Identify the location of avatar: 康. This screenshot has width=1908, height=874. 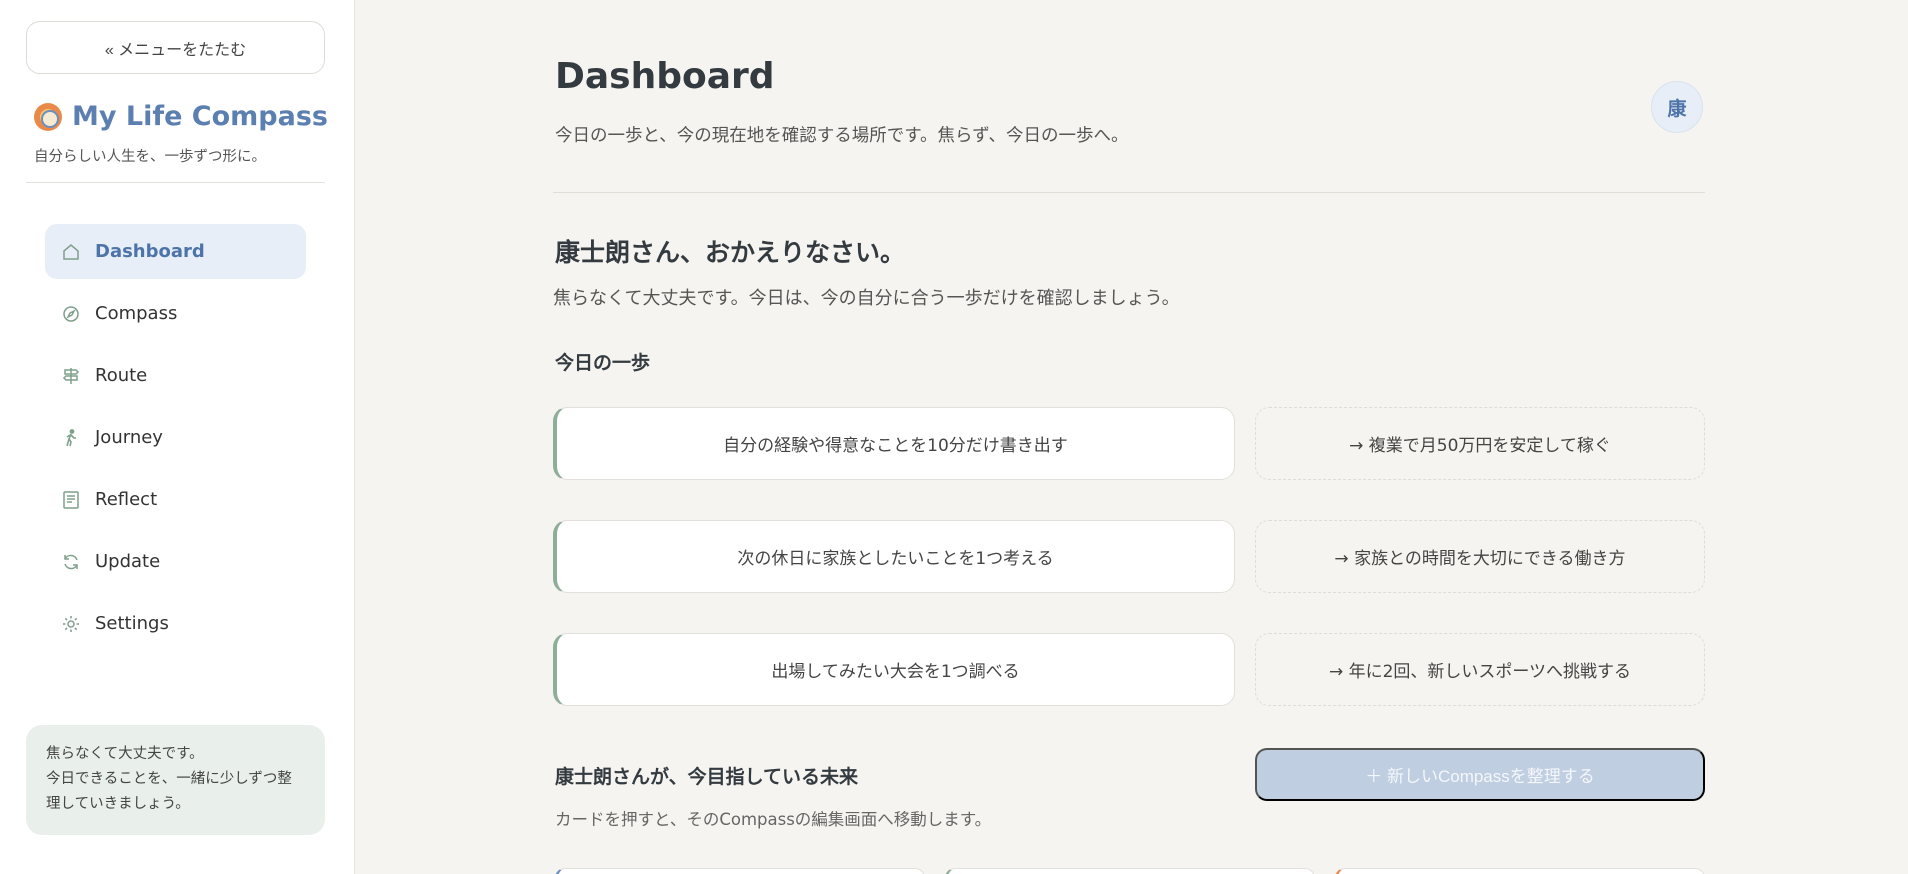
(1677, 107).